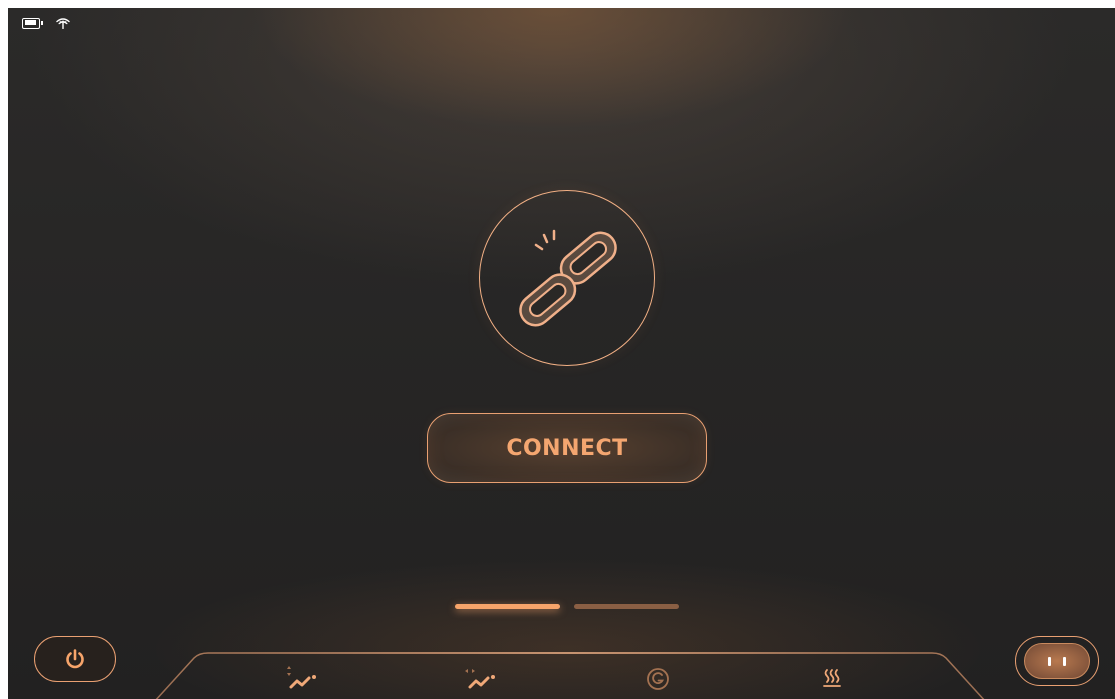 The height and width of the screenshot is (699, 1115). What do you see at coordinates (1049, 661) in the screenshot?
I see `robot-left-eye` at bounding box center [1049, 661].